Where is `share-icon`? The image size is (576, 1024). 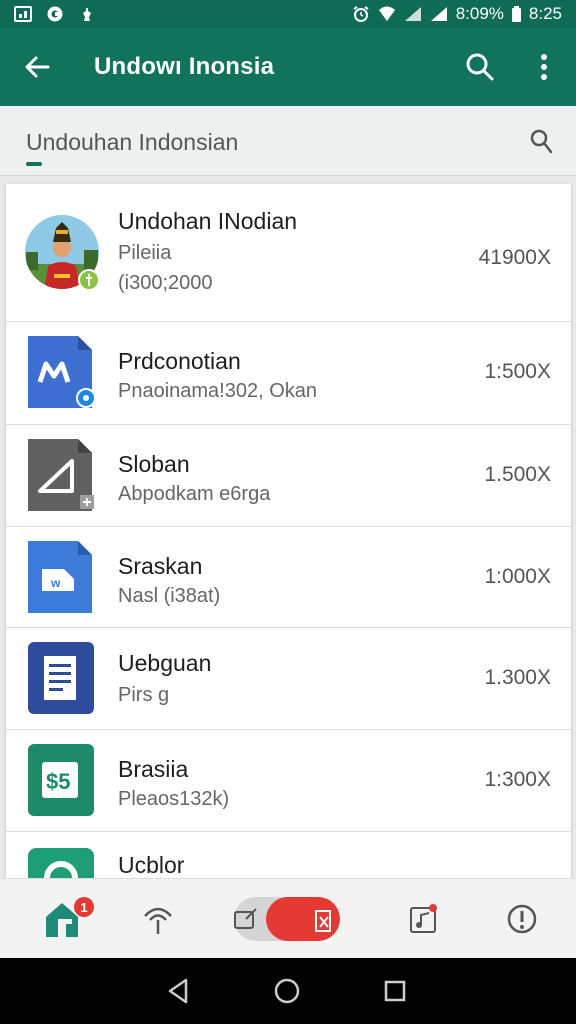 share-icon is located at coordinates (323, 921).